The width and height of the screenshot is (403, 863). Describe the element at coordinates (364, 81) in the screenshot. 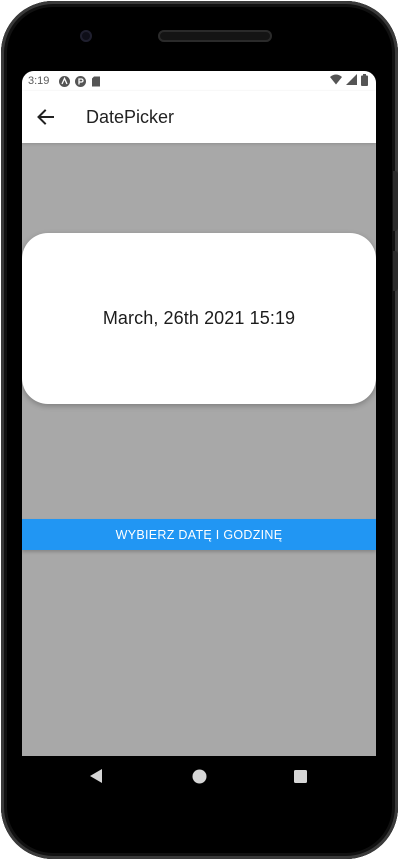

I see `battery-icon` at that location.